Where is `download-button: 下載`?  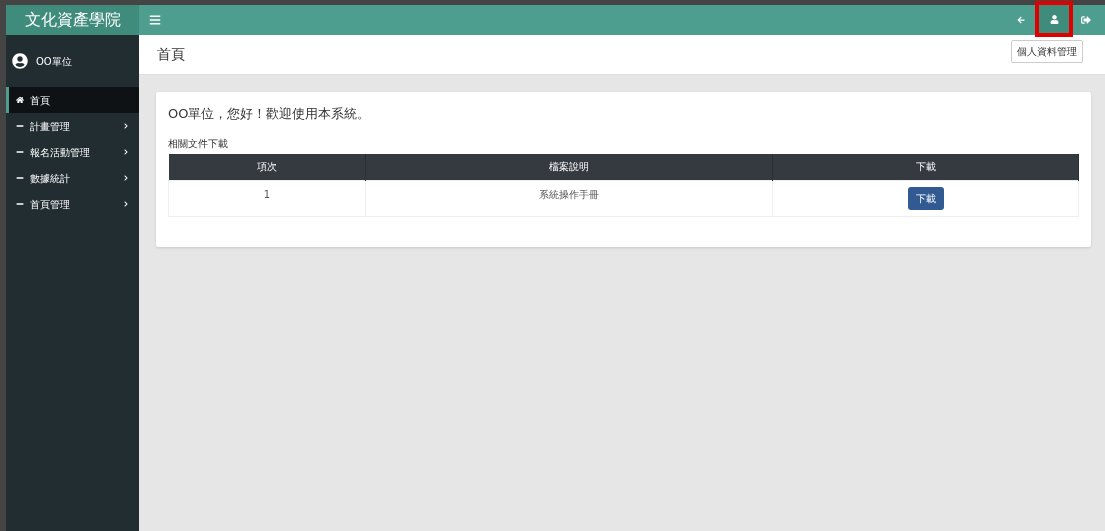 download-button: 下載 is located at coordinates (925, 198).